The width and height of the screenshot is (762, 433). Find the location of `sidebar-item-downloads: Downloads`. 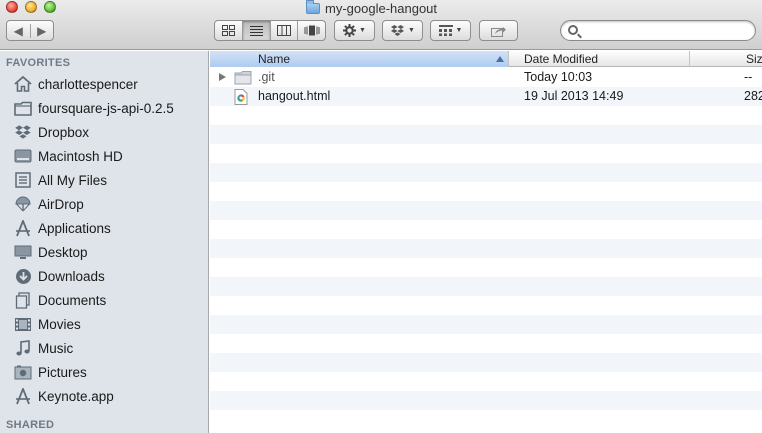

sidebar-item-downloads: Downloads is located at coordinates (104, 276).